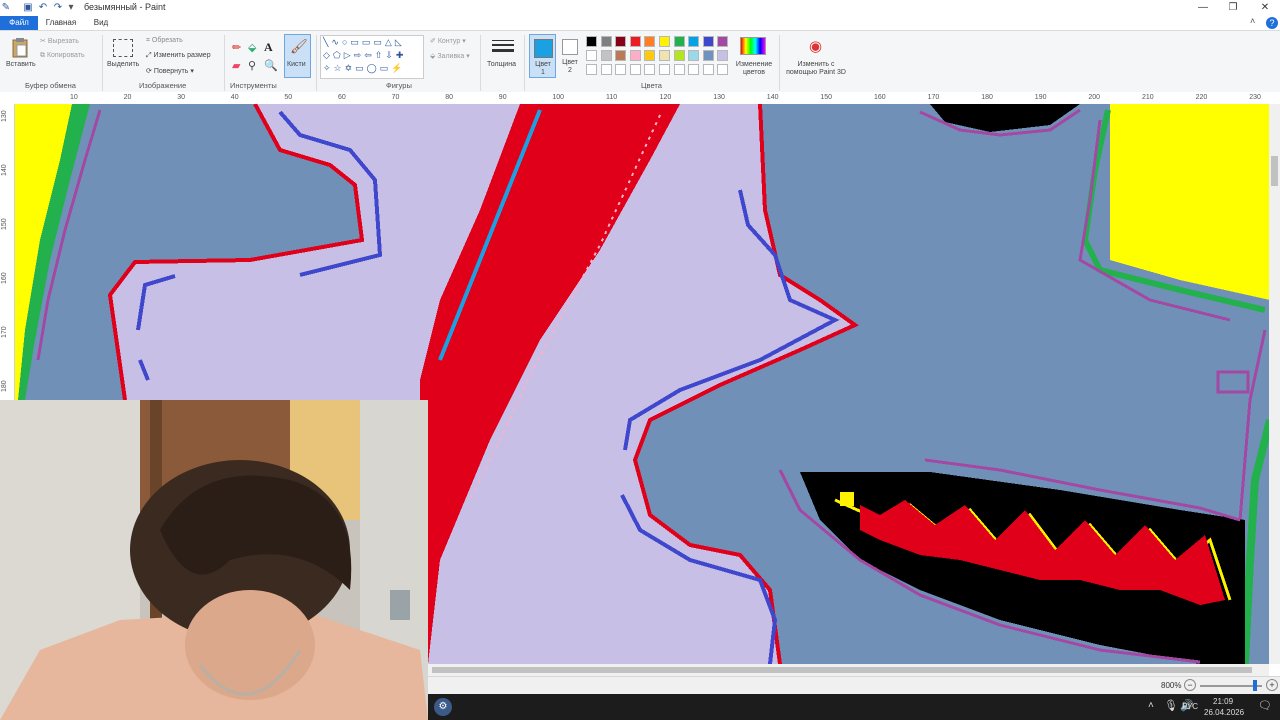  I want to click on collapse-ribbon-icon: ˄, so click(1252, 21).